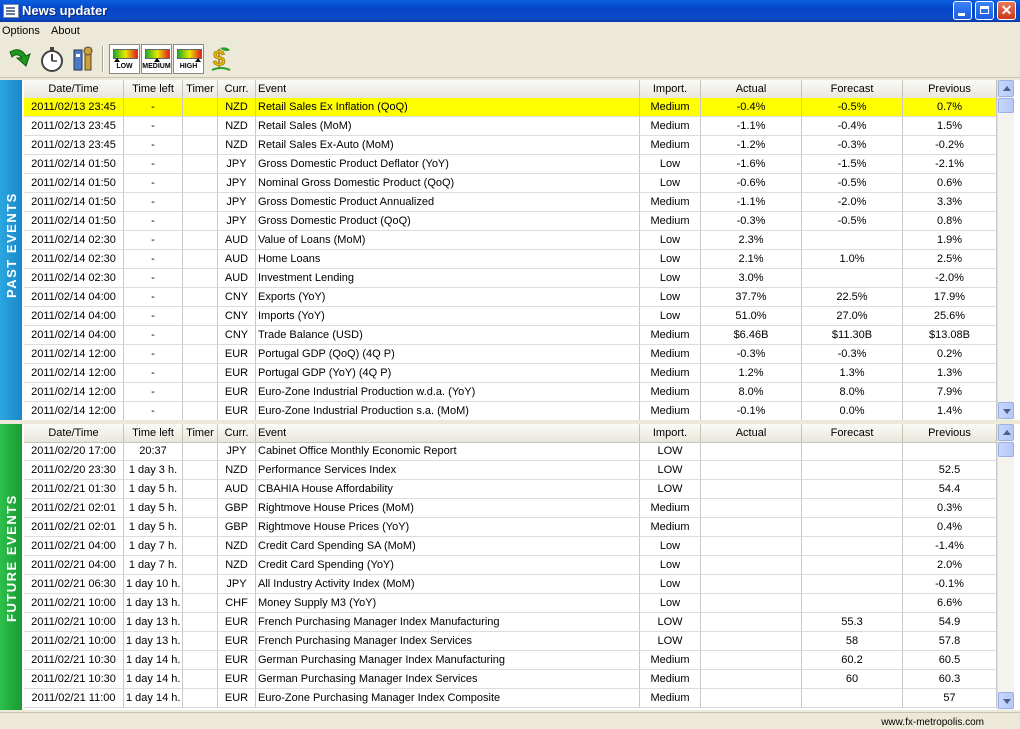 The width and height of the screenshot is (1020, 729). What do you see at coordinates (852, 679) in the screenshot?
I see `cell-forecast: 60` at bounding box center [852, 679].